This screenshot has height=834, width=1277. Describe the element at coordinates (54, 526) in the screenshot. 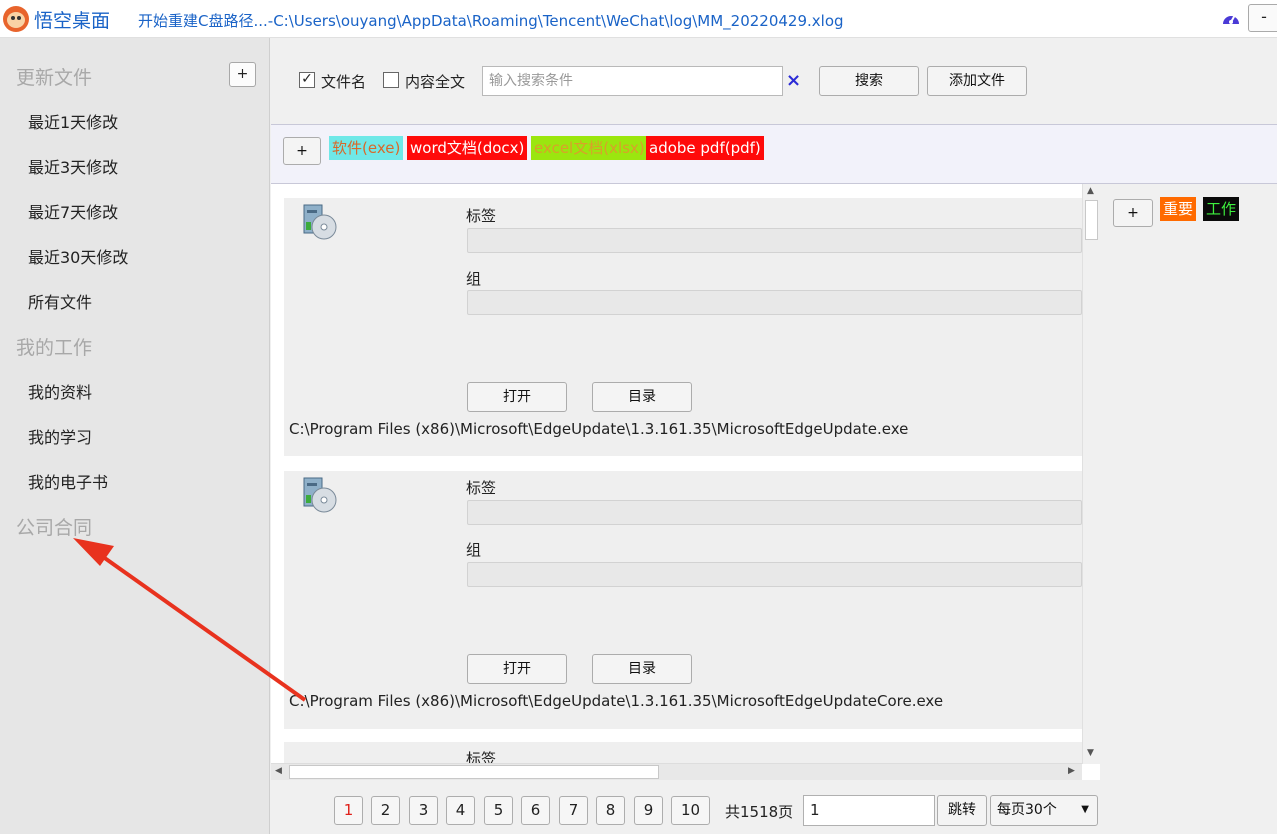

I see `sidebar-heading-contracts: 公司合同` at that location.